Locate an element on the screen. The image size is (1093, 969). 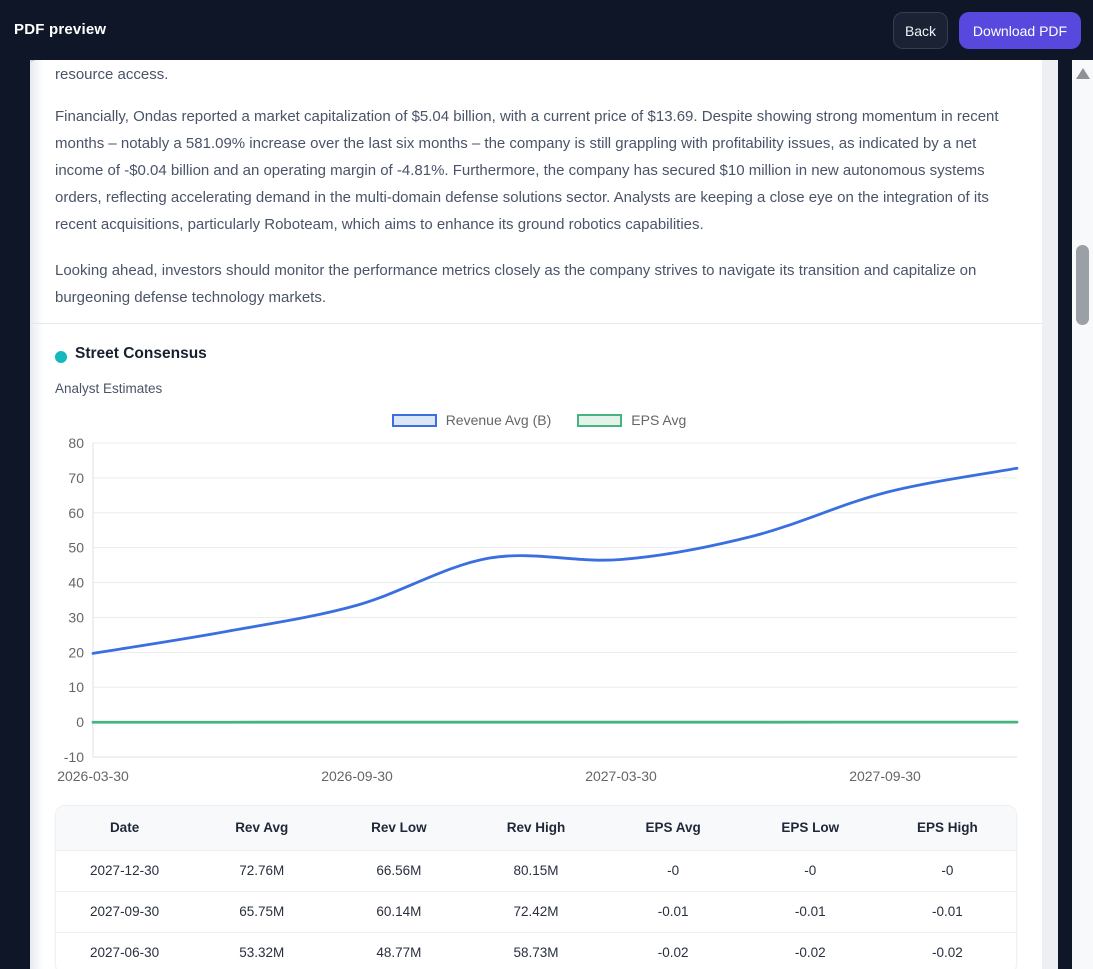
axis-tick-label: 0 is located at coordinates (80, 722).